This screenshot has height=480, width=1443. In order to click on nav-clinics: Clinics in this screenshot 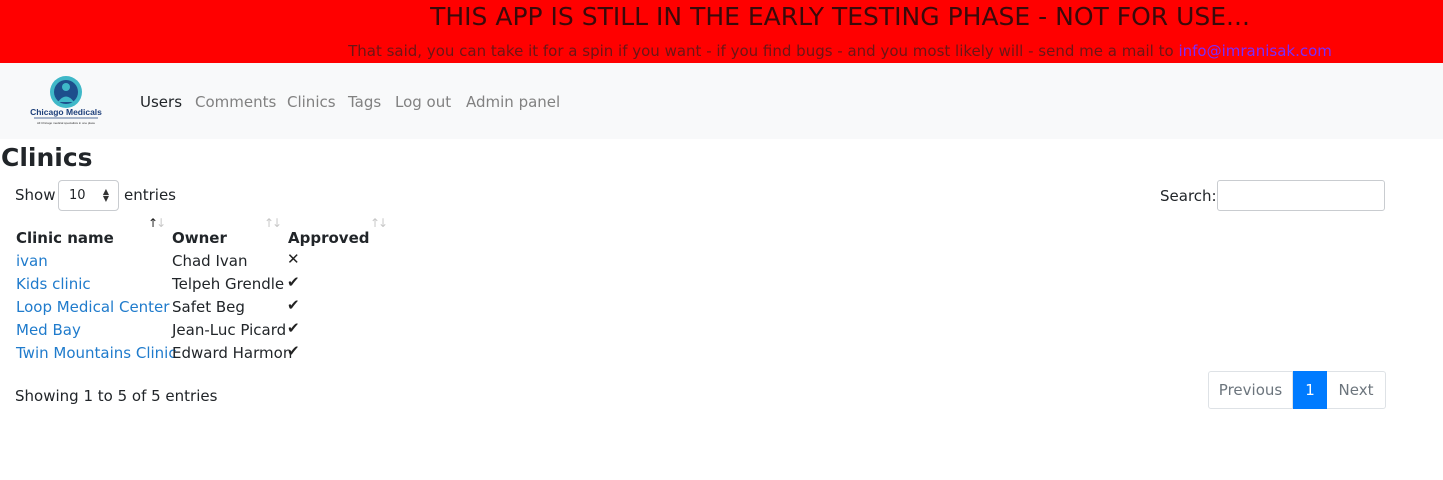, I will do `click(311, 102)`.